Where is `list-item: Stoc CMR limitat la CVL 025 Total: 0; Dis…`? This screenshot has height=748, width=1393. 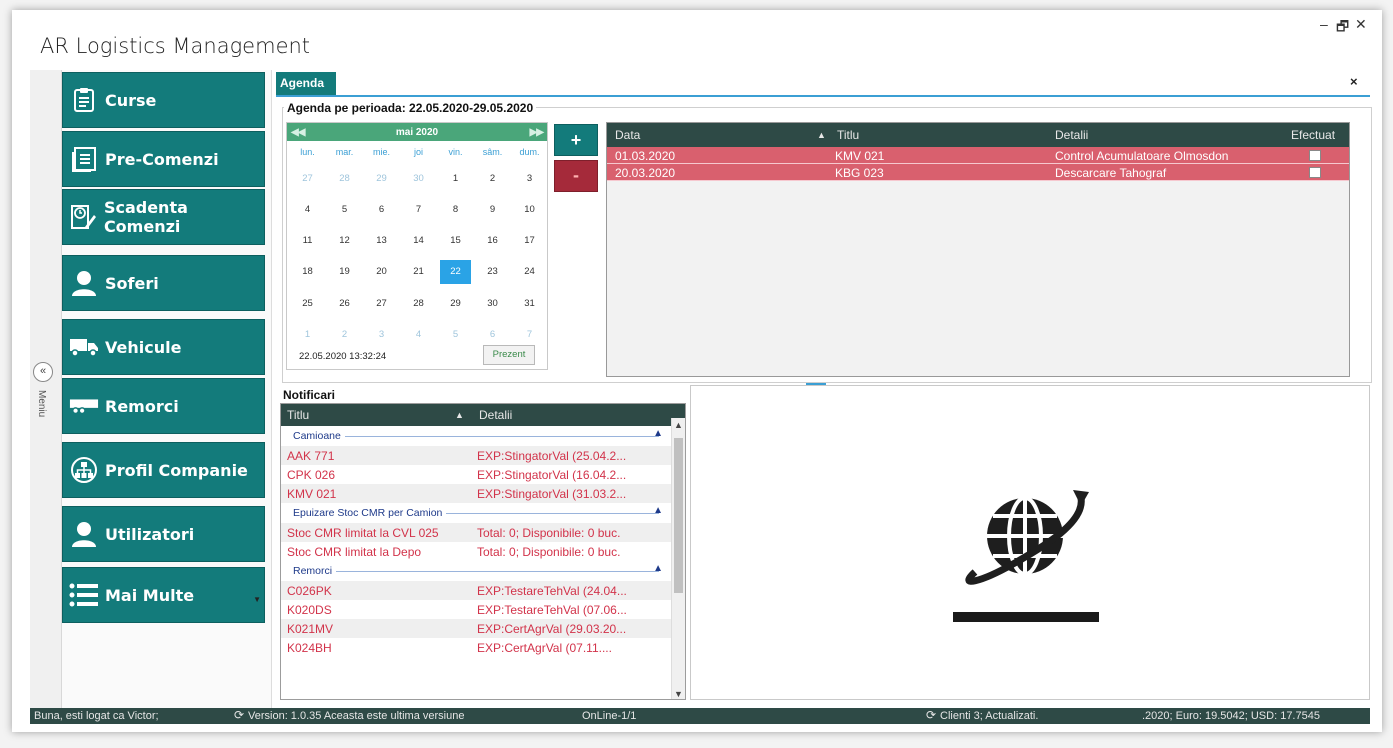
list-item: Stoc CMR limitat la CVL 025 Total: 0; Dis… is located at coordinates (483, 532).